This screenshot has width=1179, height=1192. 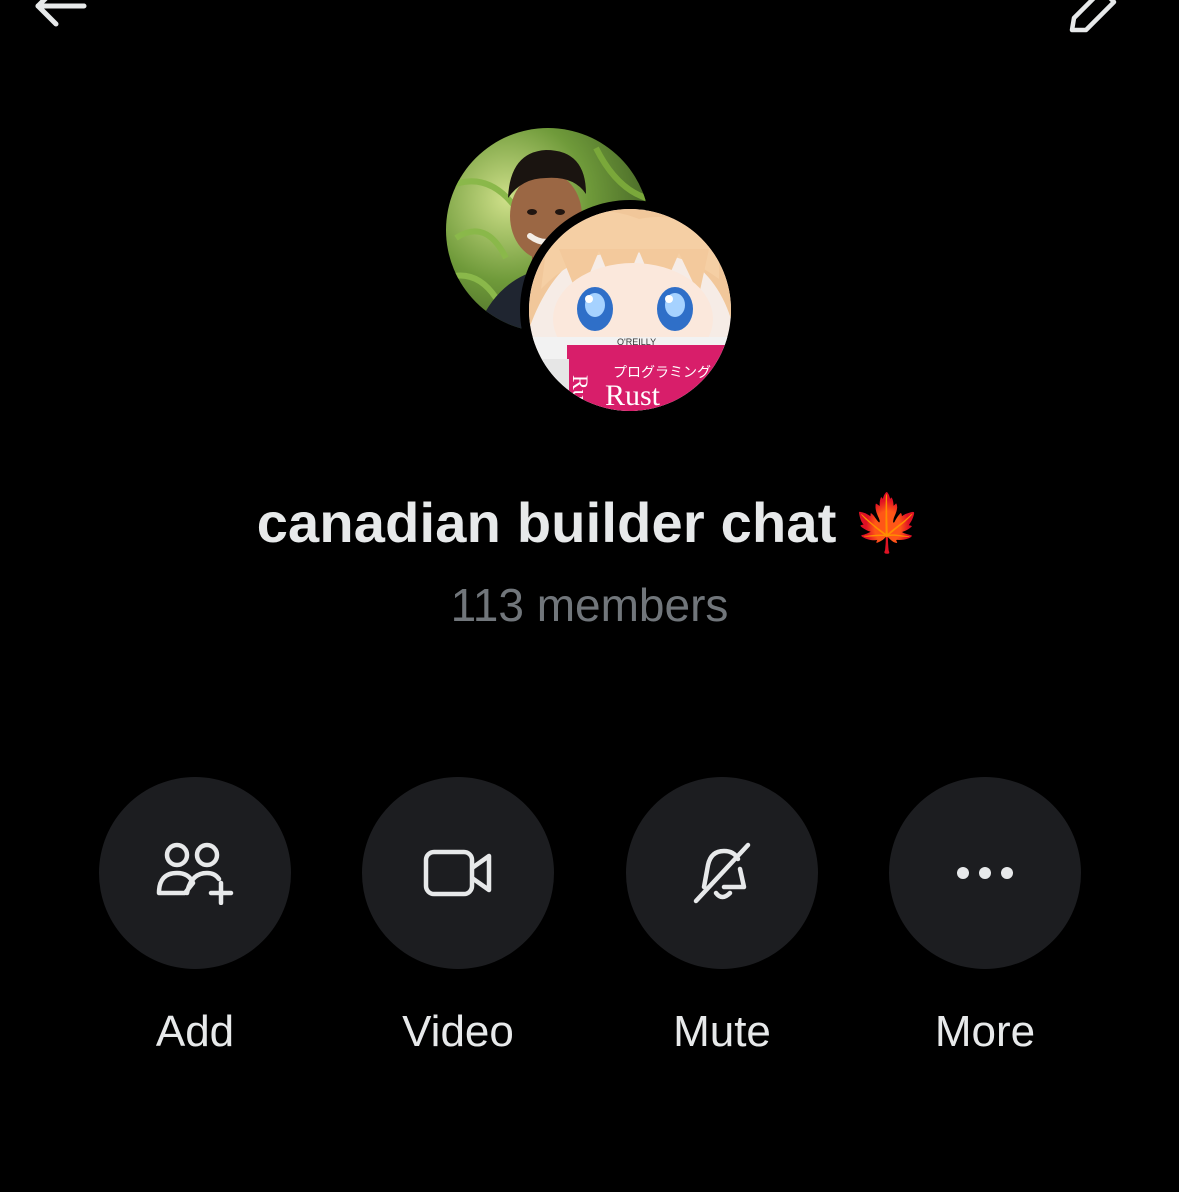 What do you see at coordinates (61, 13) in the screenshot?
I see `arrow-left-icon` at bounding box center [61, 13].